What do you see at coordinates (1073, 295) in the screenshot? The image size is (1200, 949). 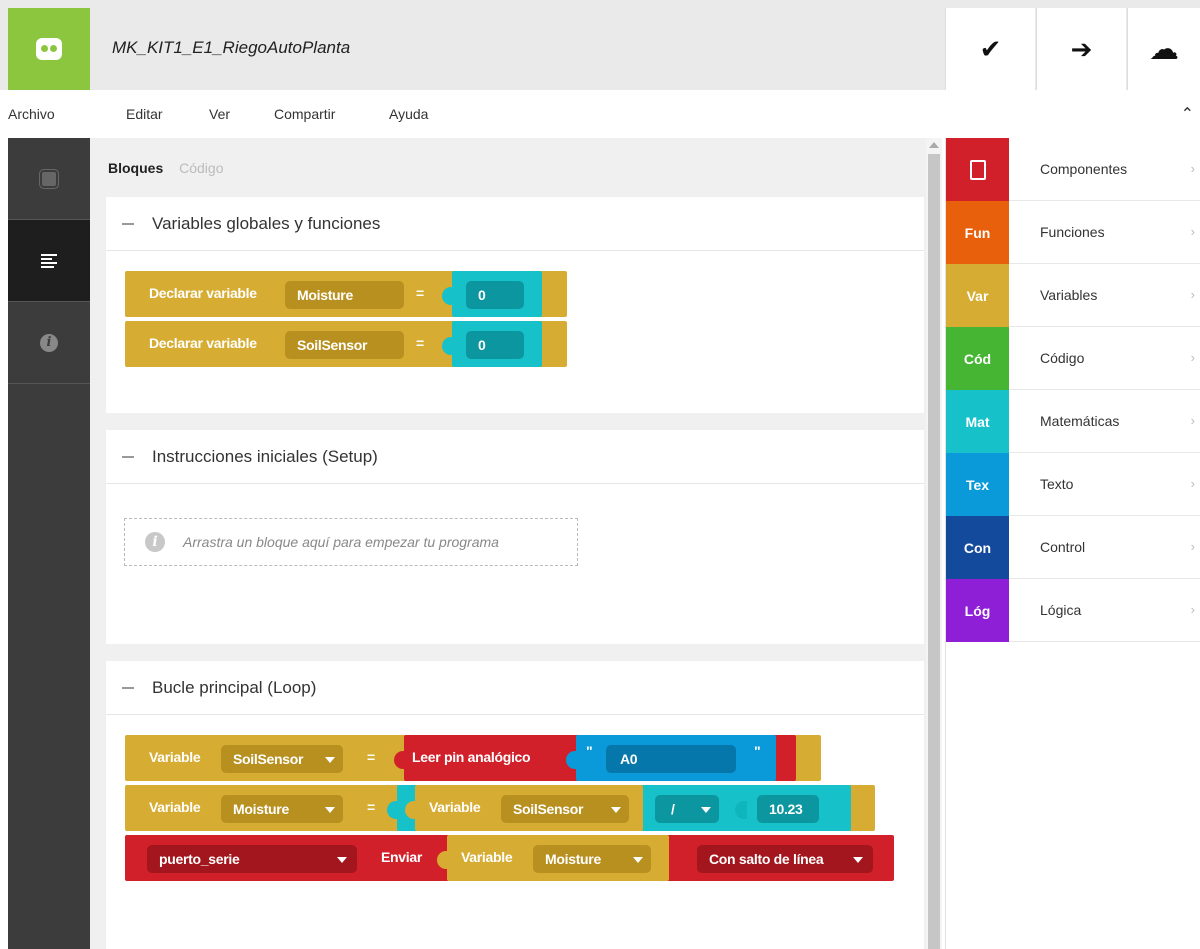 I see `category-variables: Var Variables ›` at bounding box center [1073, 295].